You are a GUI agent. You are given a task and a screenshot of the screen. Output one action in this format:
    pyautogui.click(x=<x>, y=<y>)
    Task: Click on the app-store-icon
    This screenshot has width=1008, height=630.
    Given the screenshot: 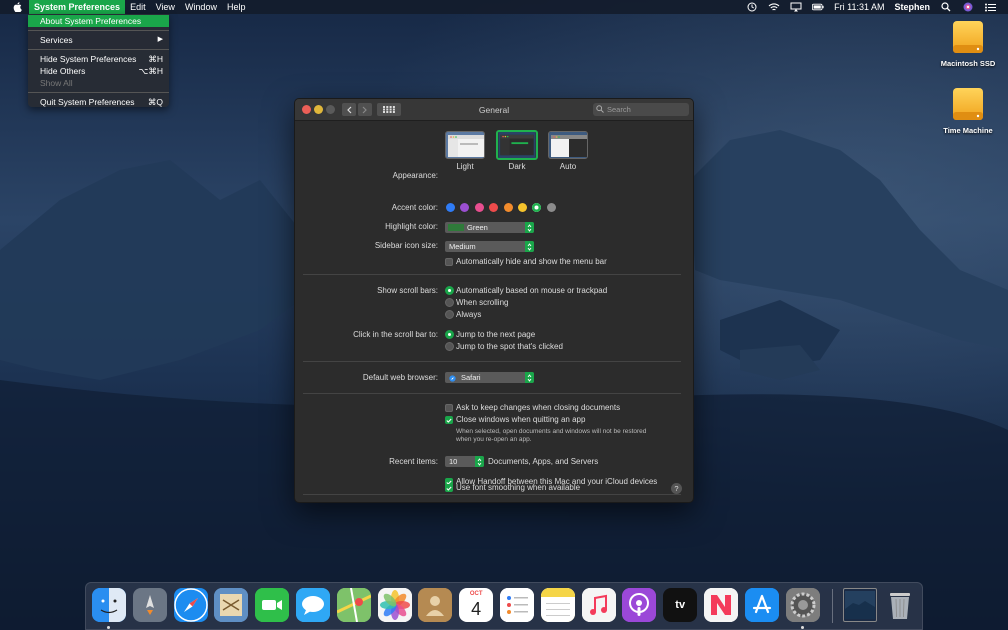 What is the action you would take?
    pyautogui.click(x=761, y=605)
    